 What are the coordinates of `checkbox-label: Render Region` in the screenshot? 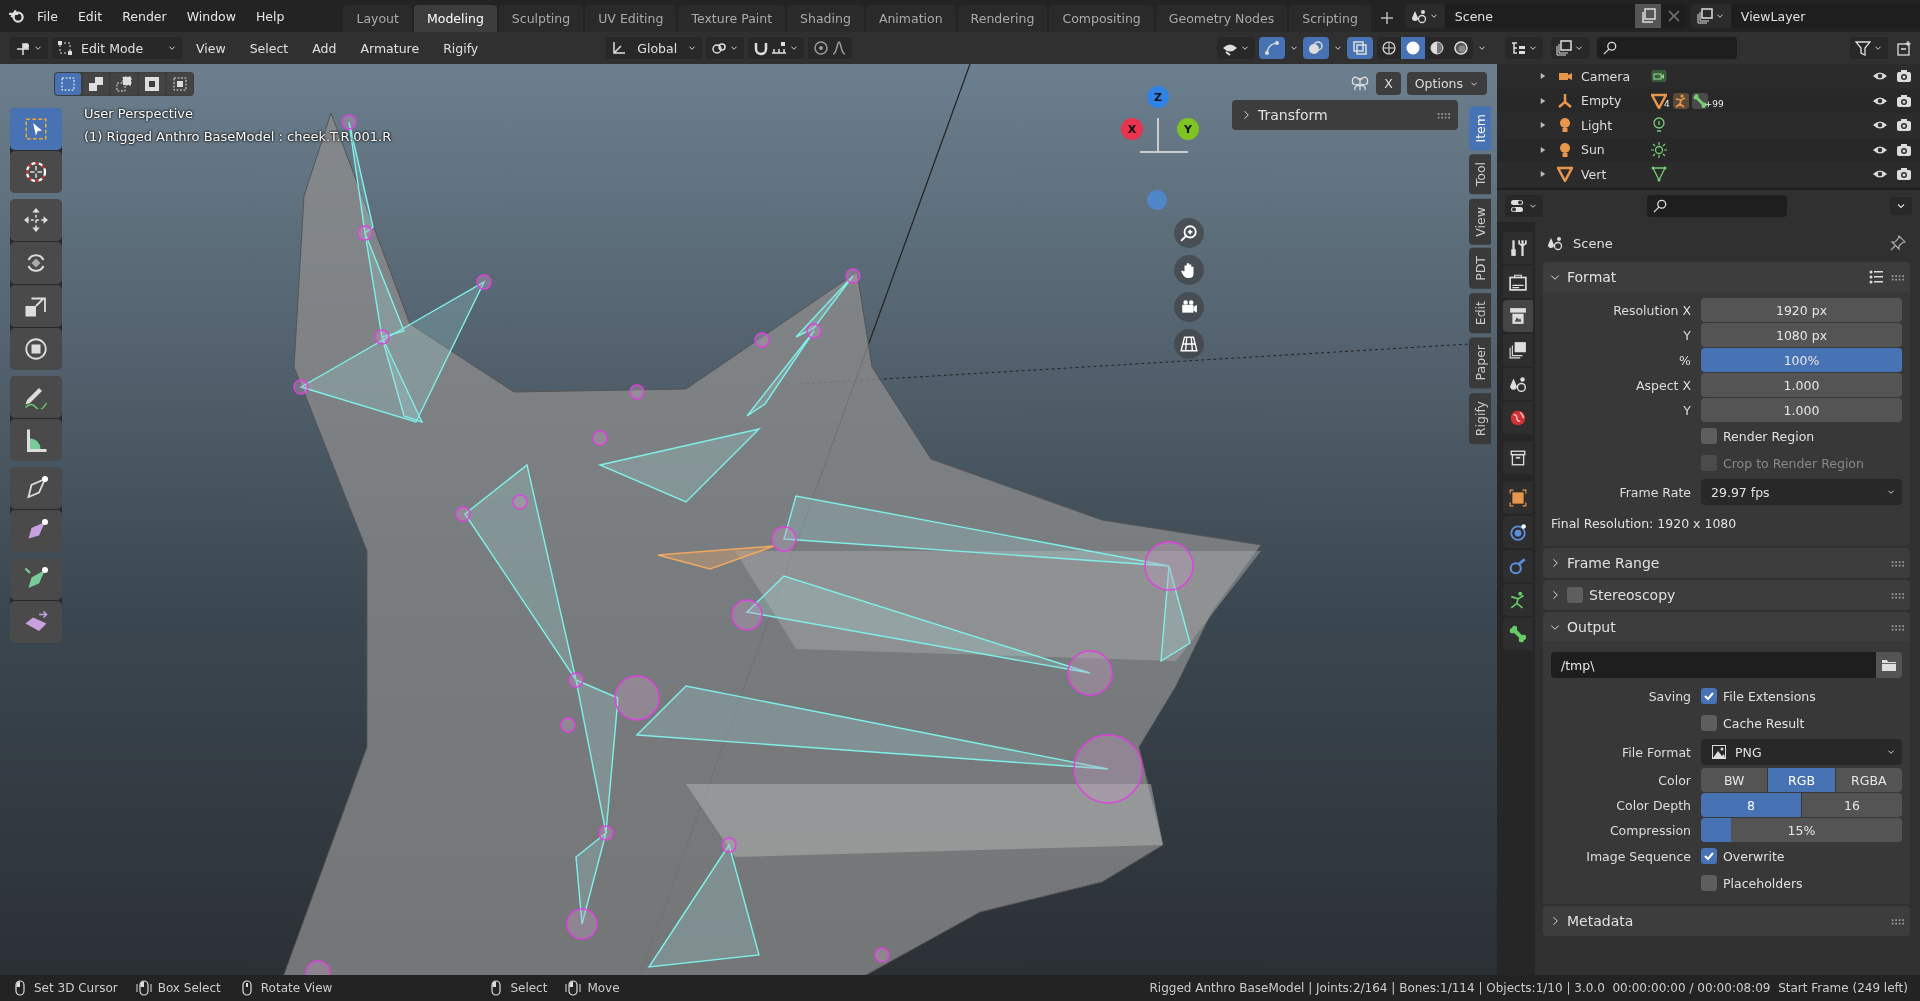 It's located at (1769, 436).